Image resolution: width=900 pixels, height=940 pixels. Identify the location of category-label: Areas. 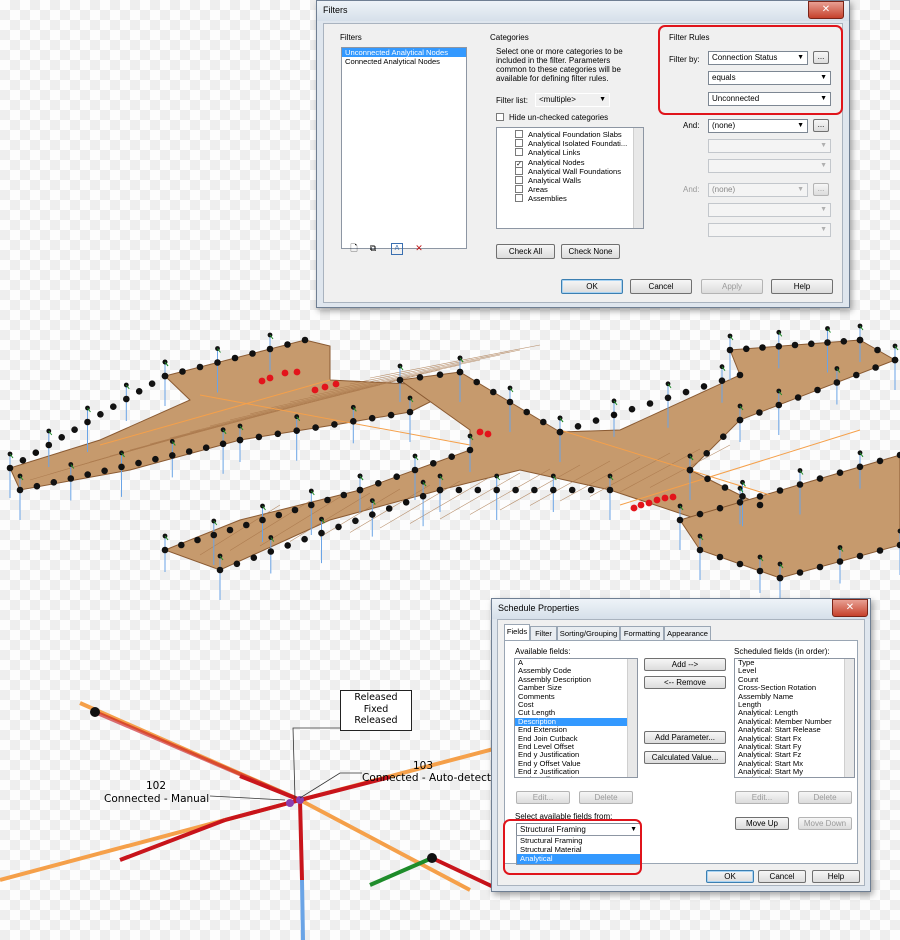
(538, 190).